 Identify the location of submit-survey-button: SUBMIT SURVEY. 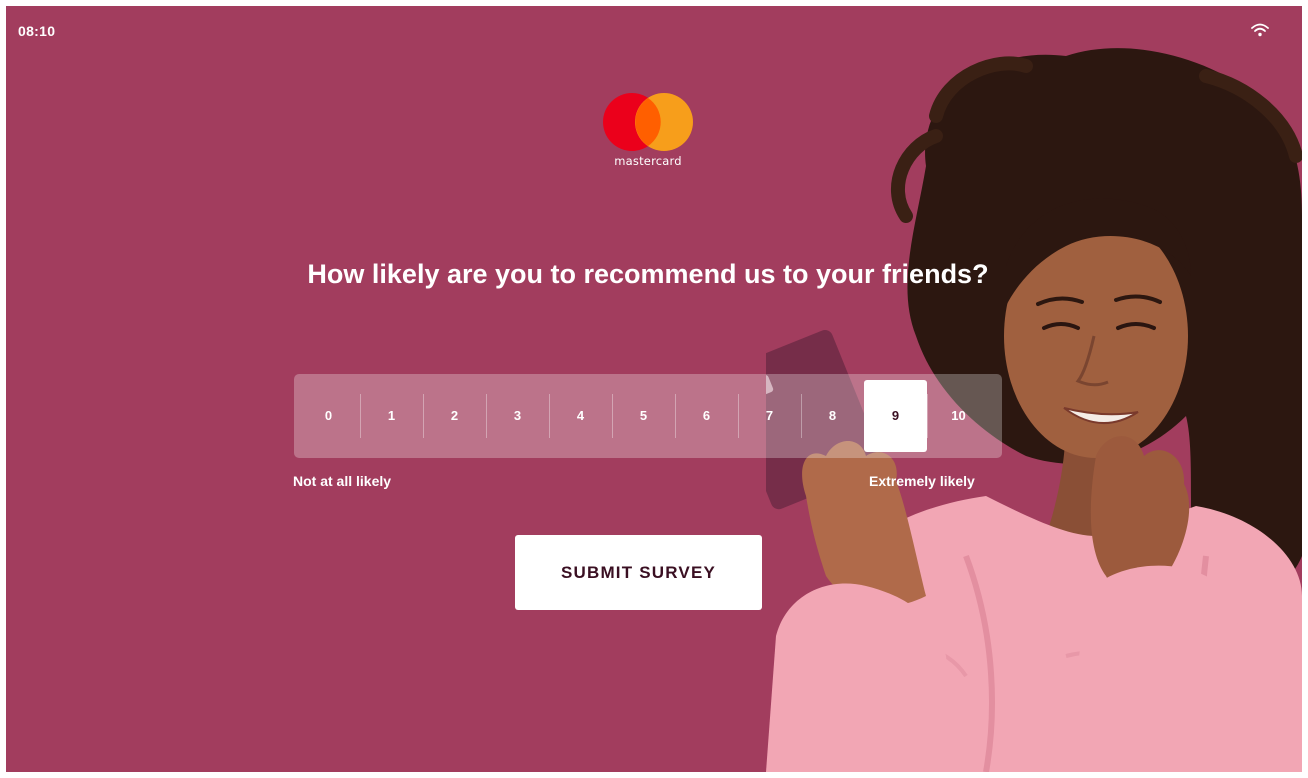
(638, 572).